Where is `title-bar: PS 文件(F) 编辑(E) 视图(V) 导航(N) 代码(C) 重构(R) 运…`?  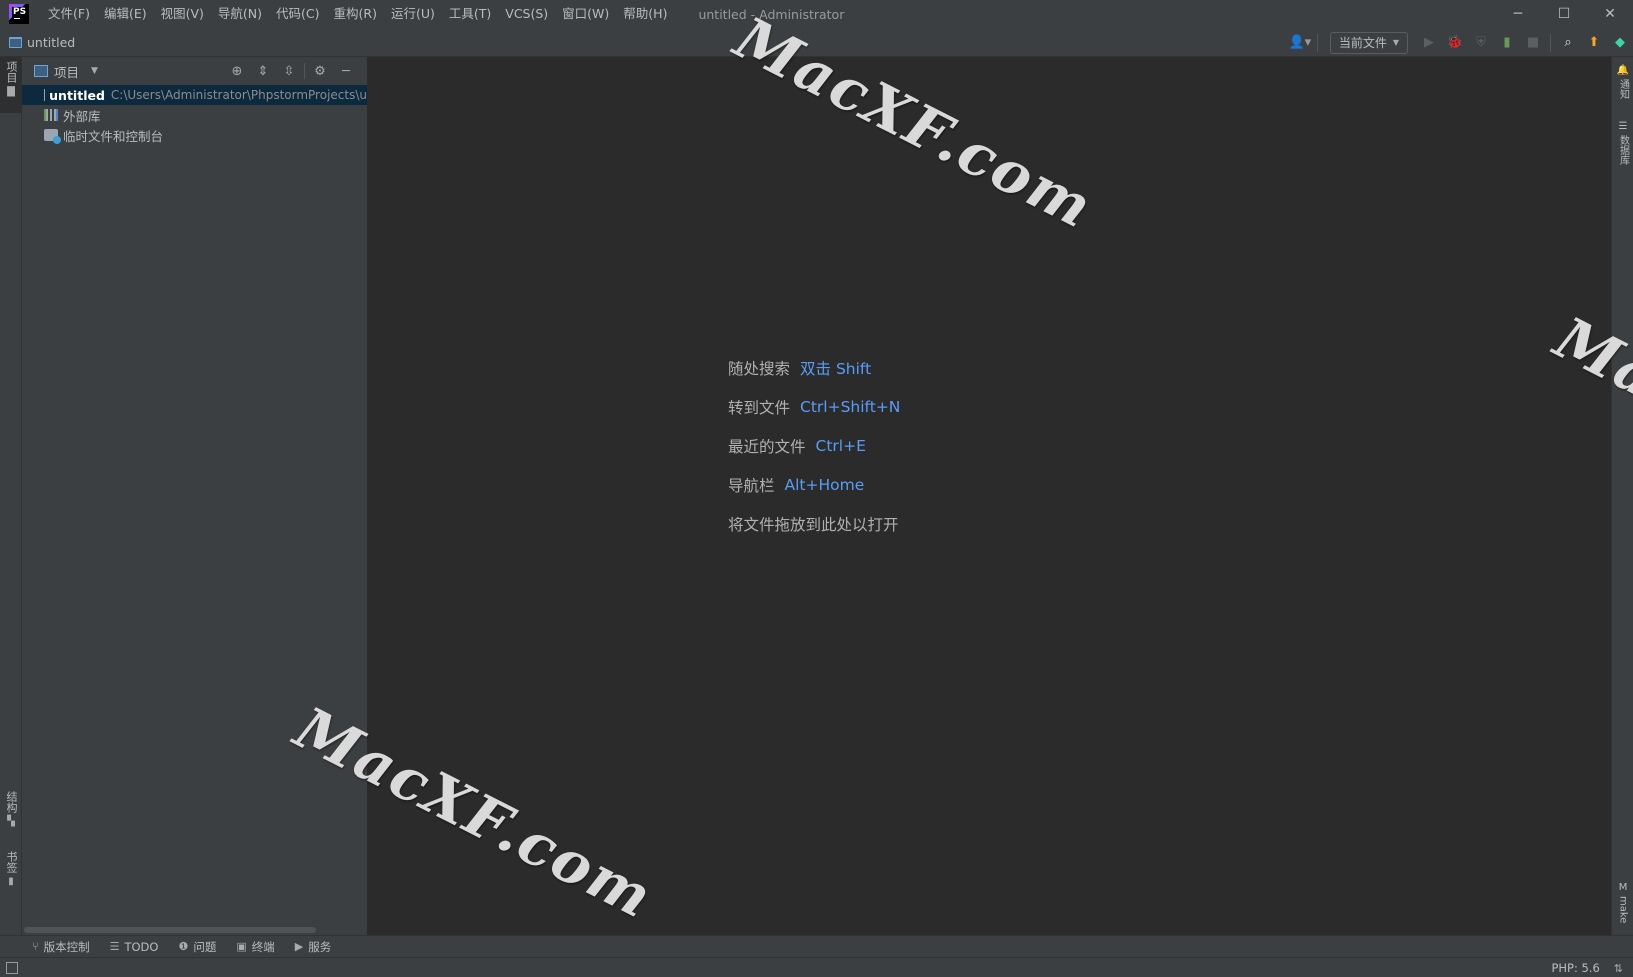
title-bar: PS 文件(F) 编辑(E) 视图(V) 导航(N) 代码(C) 重构(R) 运… is located at coordinates (816, 14).